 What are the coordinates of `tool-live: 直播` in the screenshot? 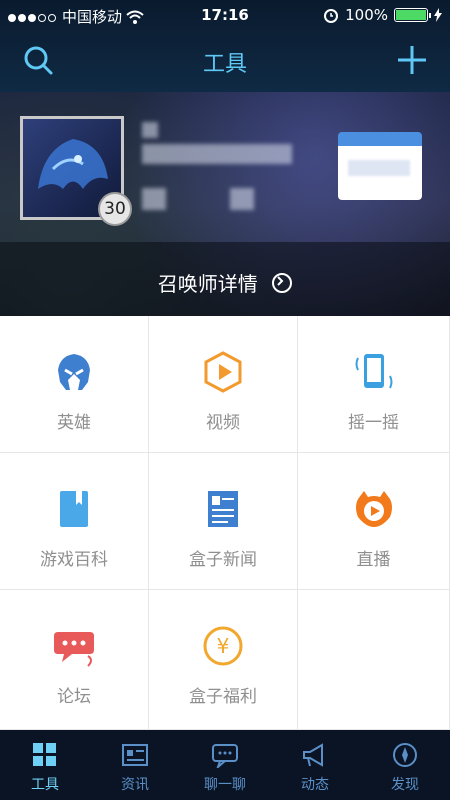 It's located at (374, 521).